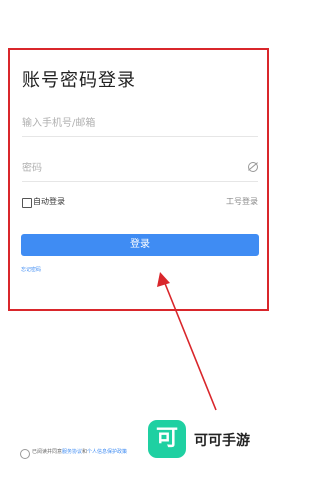 The height and width of the screenshot is (480, 320). I want to click on auto-login-label: 自动登录, so click(49, 201).